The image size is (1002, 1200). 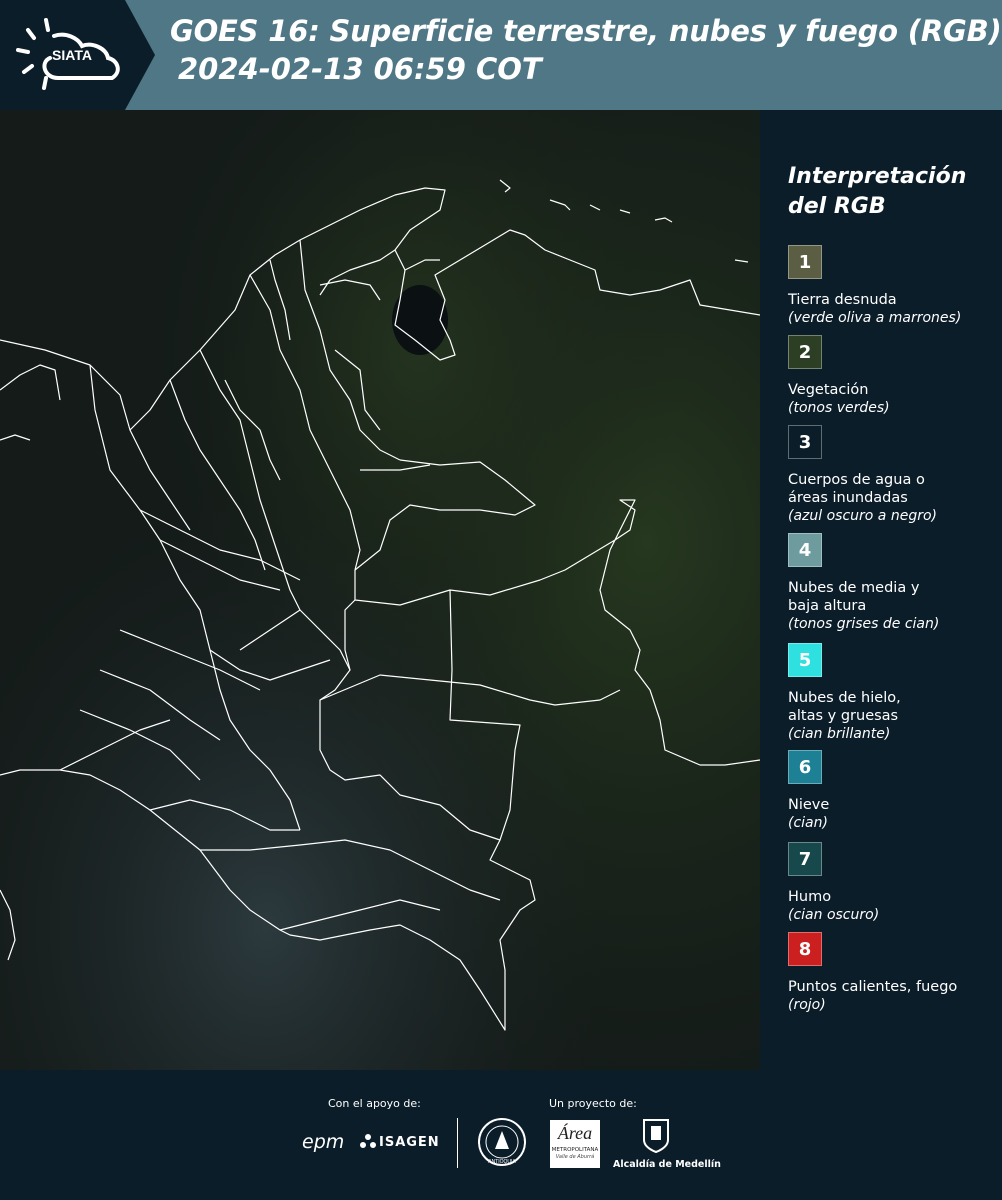 I want to click on area-logo-subtext: METROPOLITANA, so click(x=575, y=1150).